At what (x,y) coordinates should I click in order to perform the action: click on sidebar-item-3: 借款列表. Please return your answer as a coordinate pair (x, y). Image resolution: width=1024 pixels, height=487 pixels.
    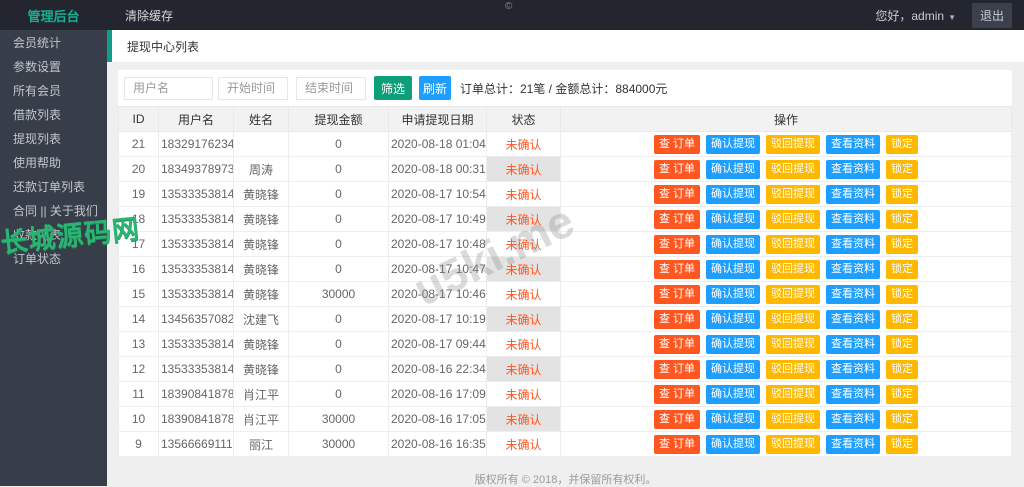
    Looking at the image, I should click on (53, 115).